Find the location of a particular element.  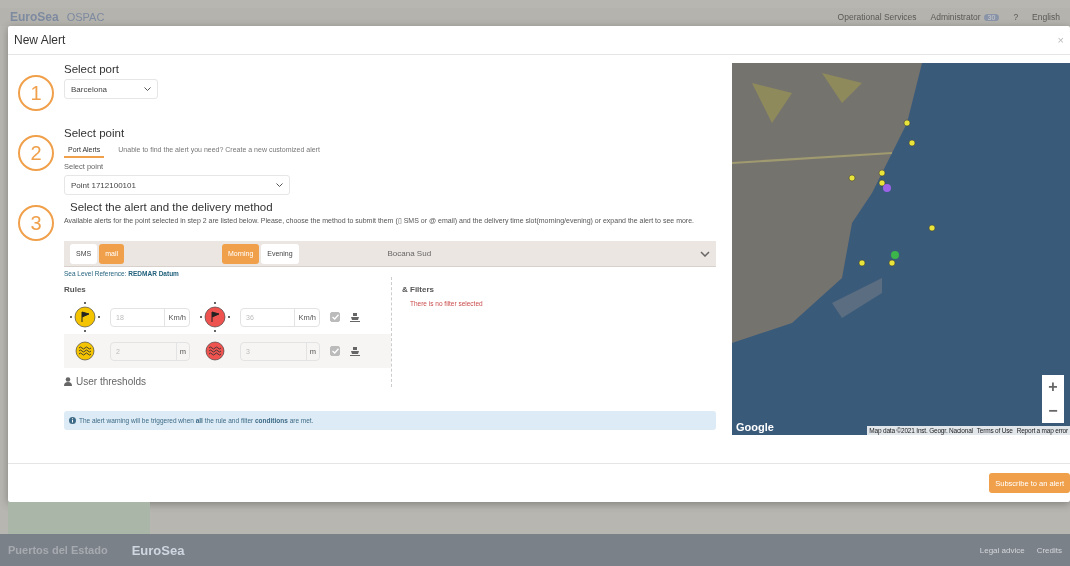

map-logo: Google is located at coordinates (754, 427).